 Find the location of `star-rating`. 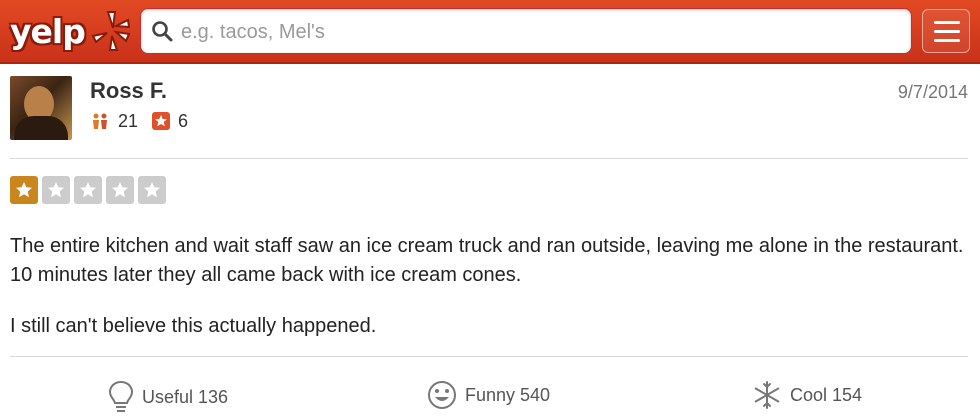

star-rating is located at coordinates (90, 190).